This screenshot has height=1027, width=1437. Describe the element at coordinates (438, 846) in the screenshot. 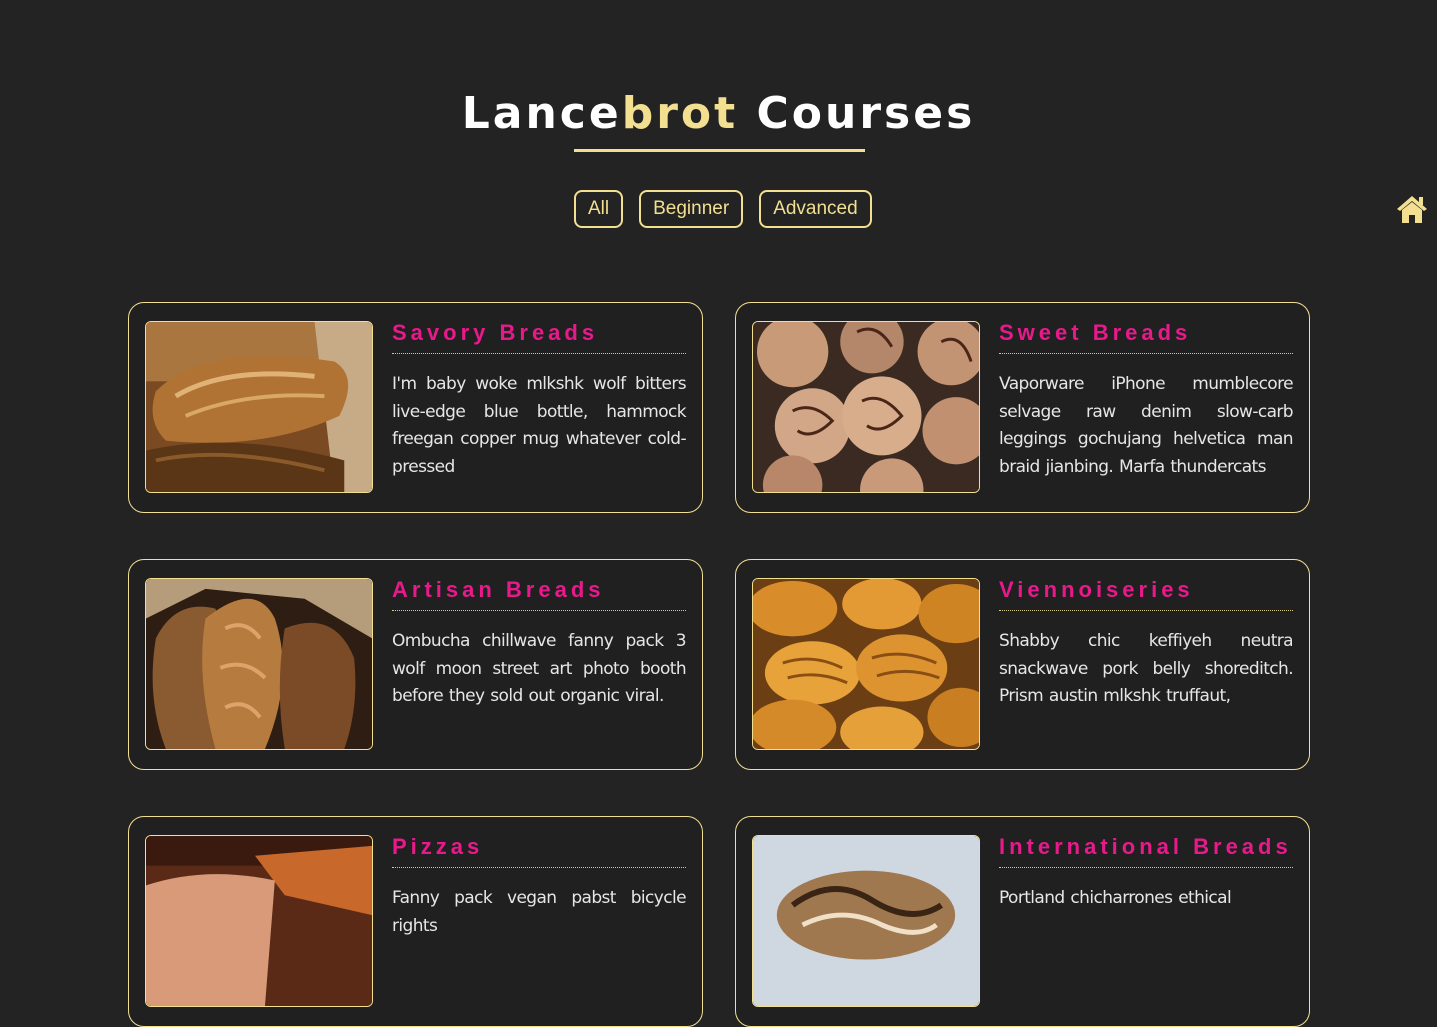

I see `course-title: Pizzas` at that location.